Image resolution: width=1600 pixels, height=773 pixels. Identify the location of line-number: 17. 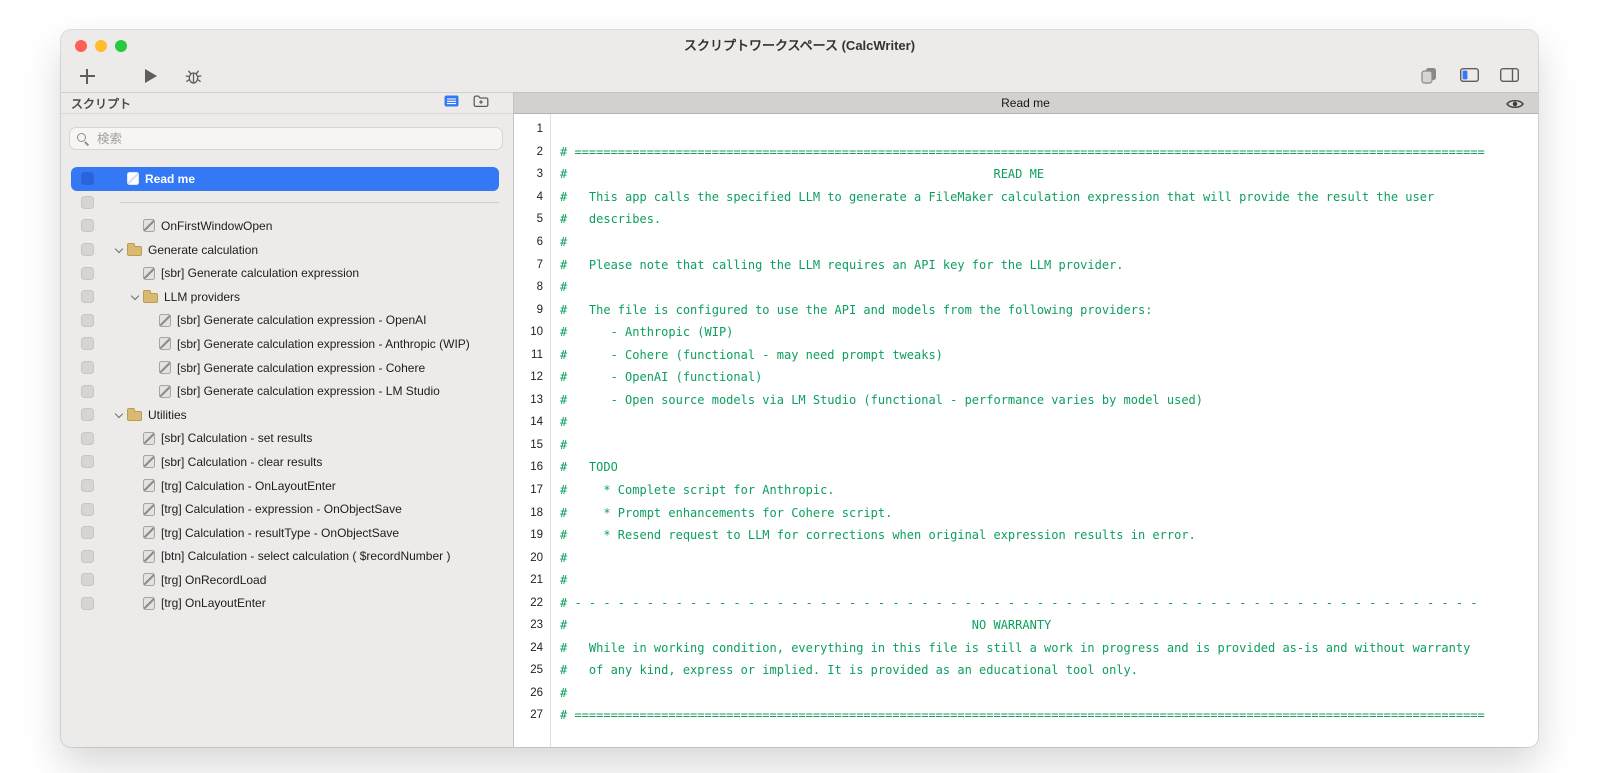
(536, 490).